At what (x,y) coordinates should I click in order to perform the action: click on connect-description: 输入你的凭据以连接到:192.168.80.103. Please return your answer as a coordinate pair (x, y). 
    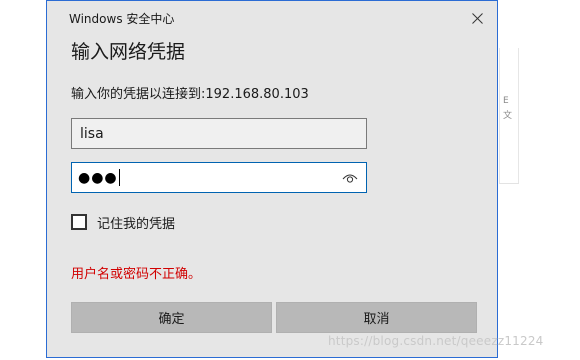
    Looking at the image, I should click on (190, 94).